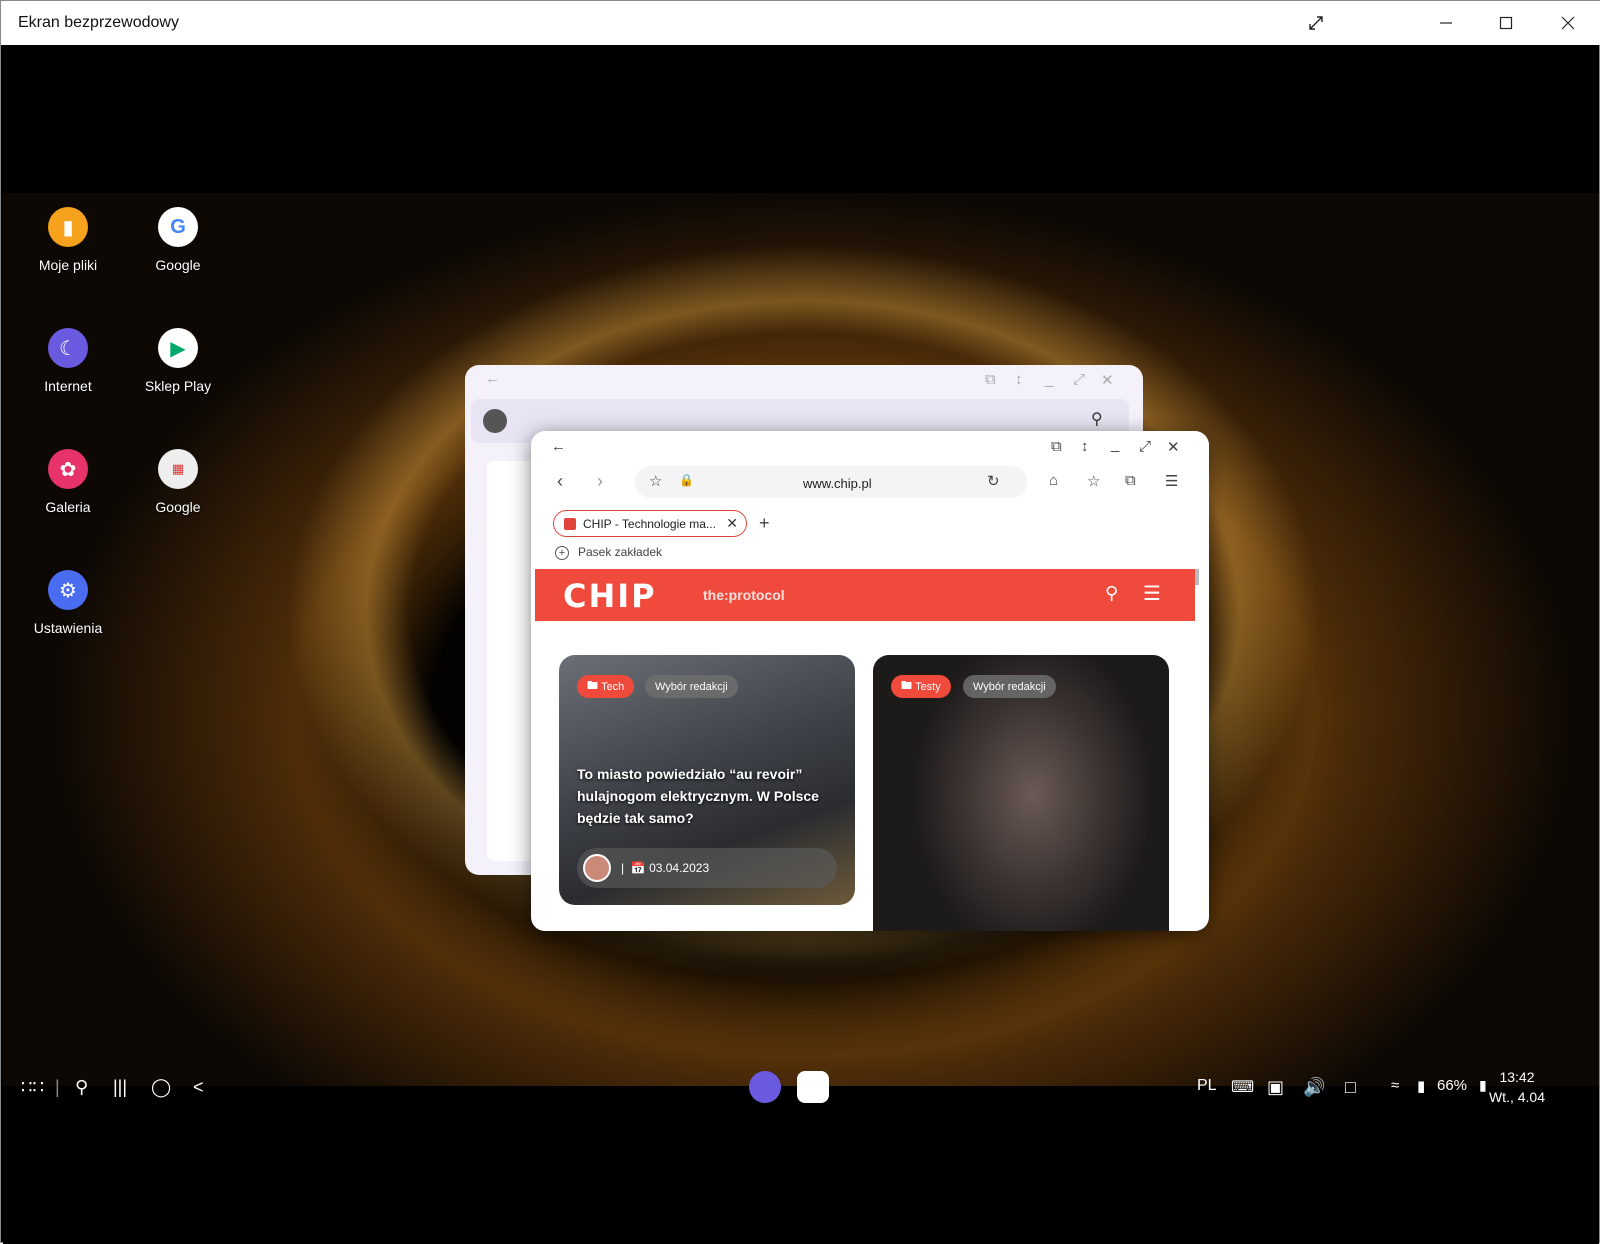 The image size is (1600, 1244). Describe the element at coordinates (606, 686) in the screenshot. I see `category-tag: 🖿 Tech` at that location.